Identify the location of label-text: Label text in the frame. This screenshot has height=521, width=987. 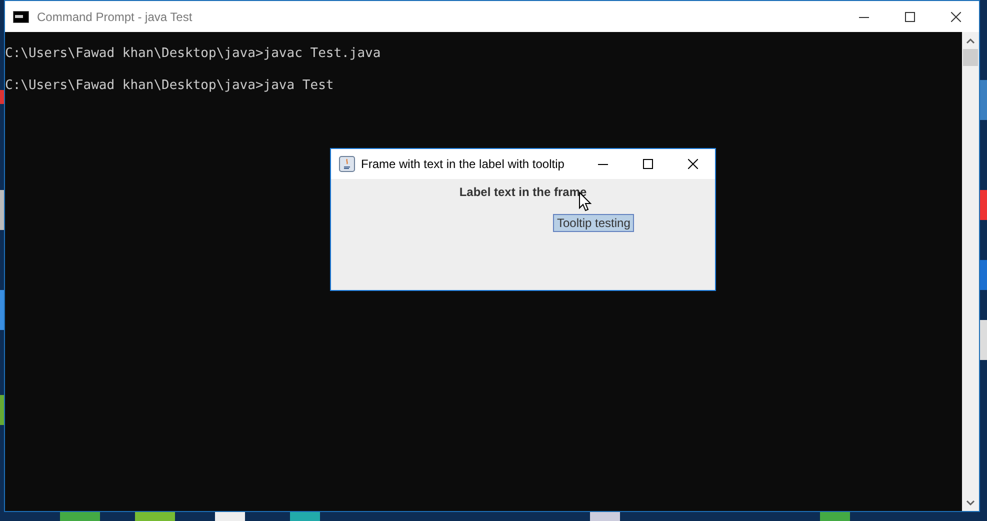
(523, 192).